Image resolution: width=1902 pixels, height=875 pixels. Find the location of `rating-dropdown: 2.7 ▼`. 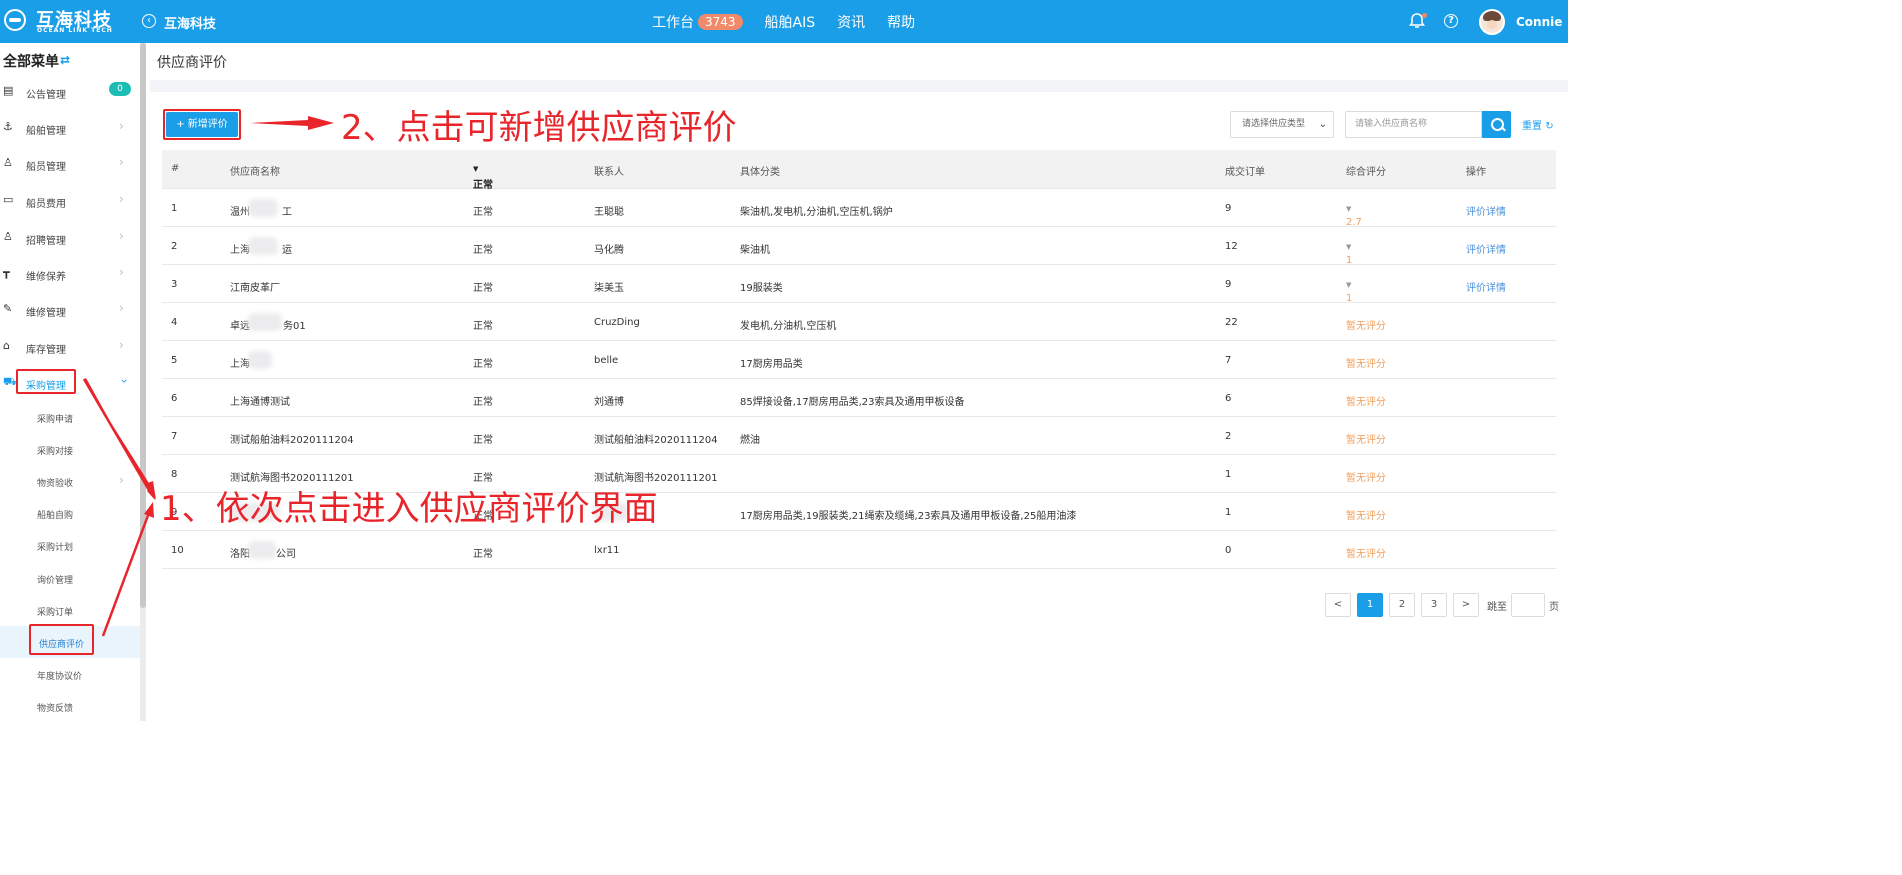

rating-dropdown: 2.7 ▼ is located at coordinates (1354, 215).